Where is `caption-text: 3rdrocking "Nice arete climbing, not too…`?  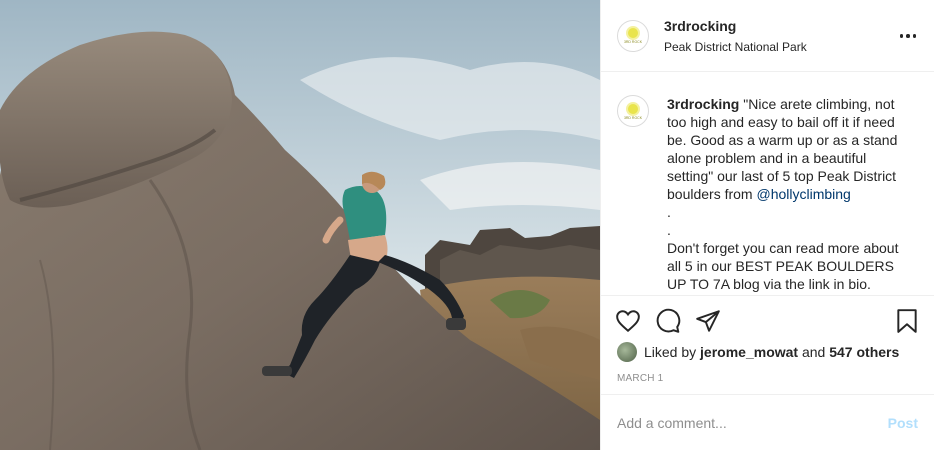
caption-text: 3rdrocking "Nice arete climbing, not too… is located at coordinates (790, 195).